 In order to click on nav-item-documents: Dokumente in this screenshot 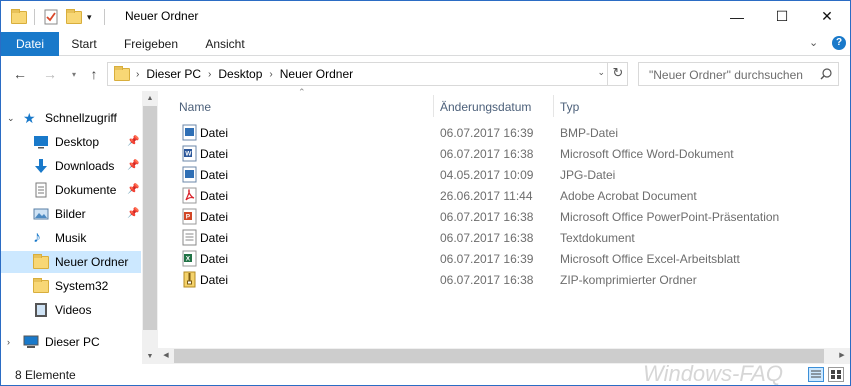, I will do `click(71, 190)`.